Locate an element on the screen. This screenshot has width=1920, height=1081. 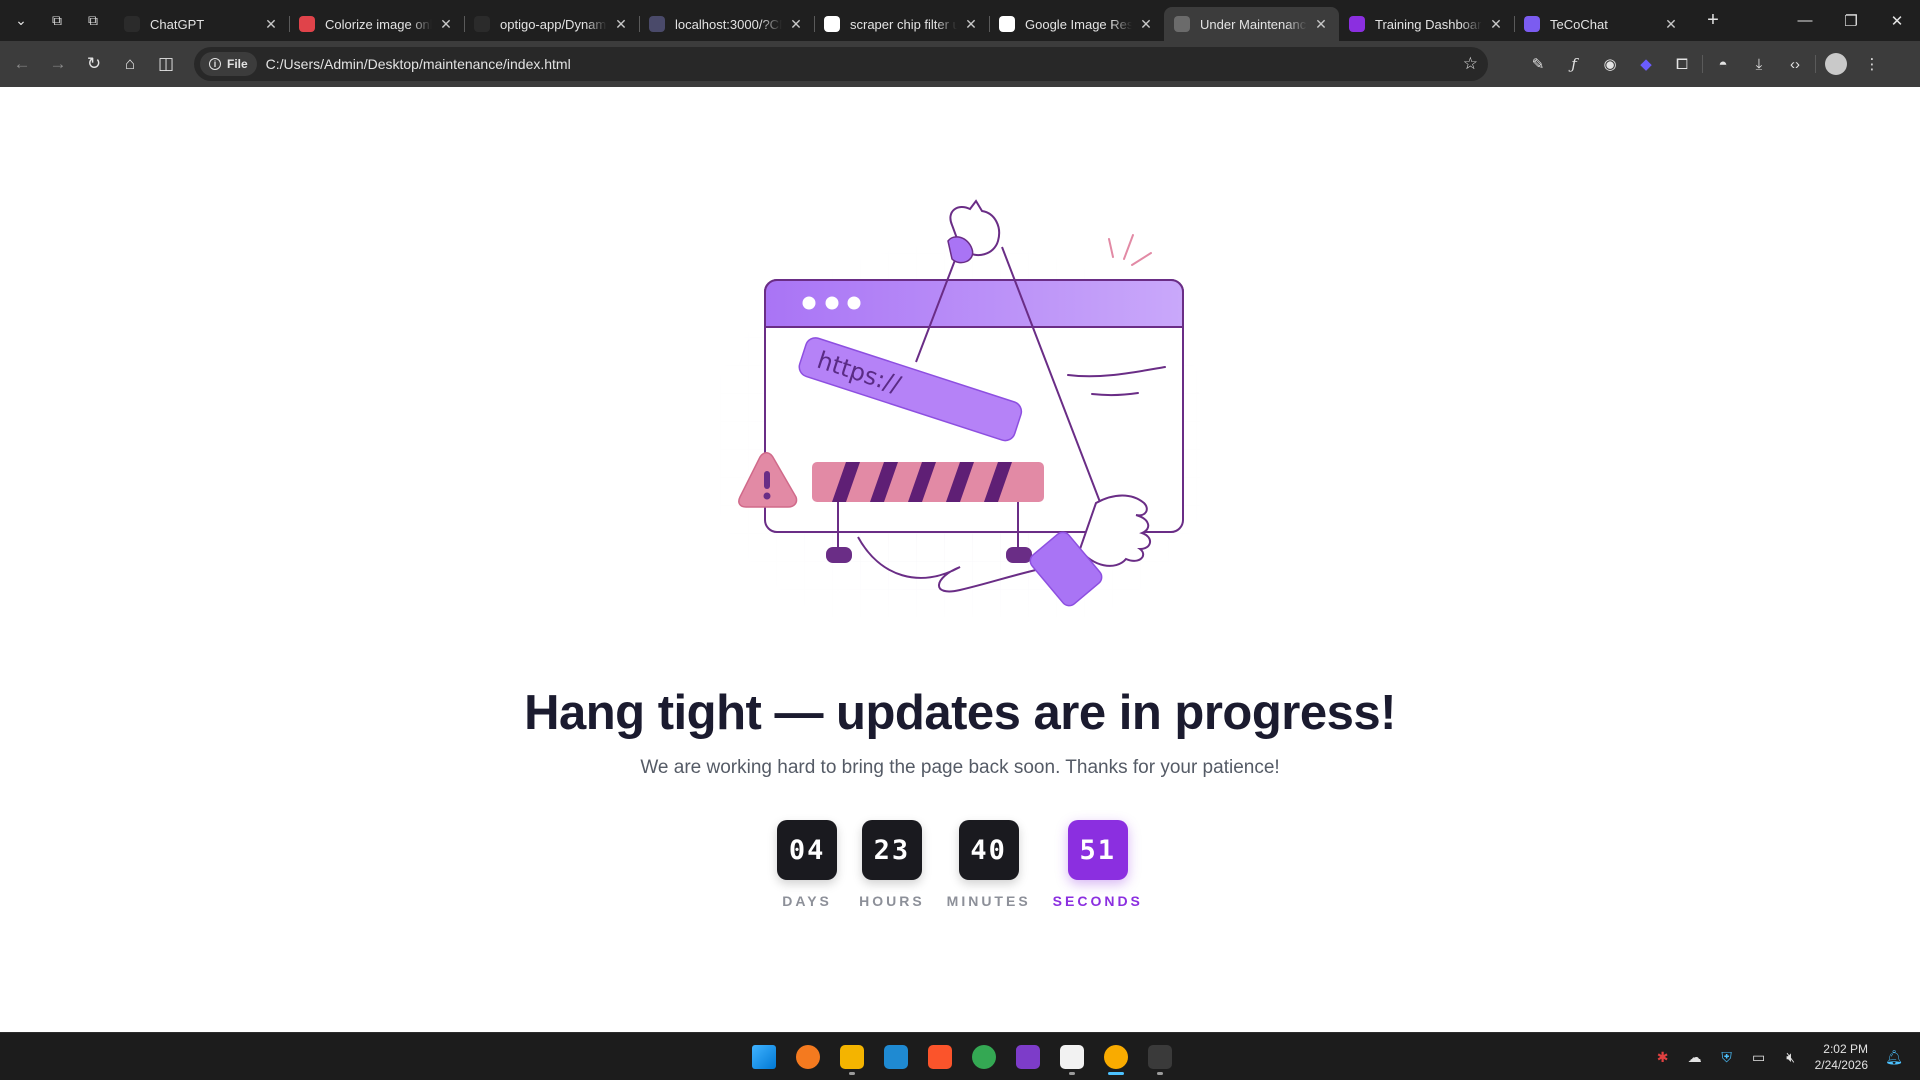
browser-tab: optigo-app/DynamicR ✕ is located at coordinates (551, 24).